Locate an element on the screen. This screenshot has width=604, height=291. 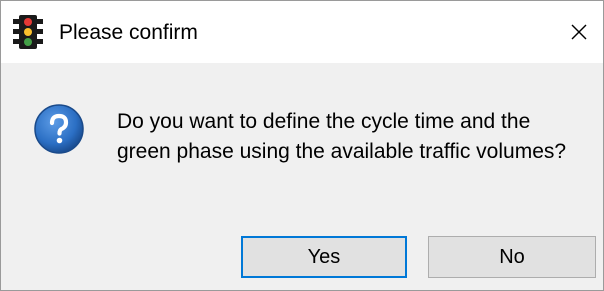
dialog-title: Please confirm is located at coordinates (128, 32).